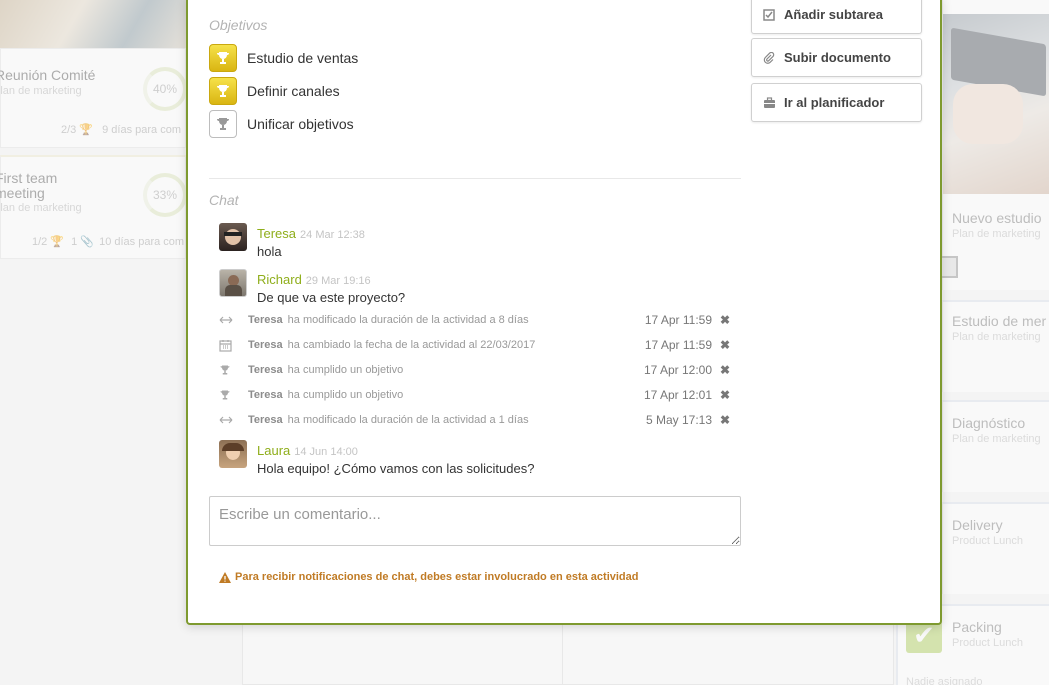 The width and height of the screenshot is (1049, 685). What do you see at coordinates (74, 242) in the screenshot?
I see `attachments-count: 1` at bounding box center [74, 242].